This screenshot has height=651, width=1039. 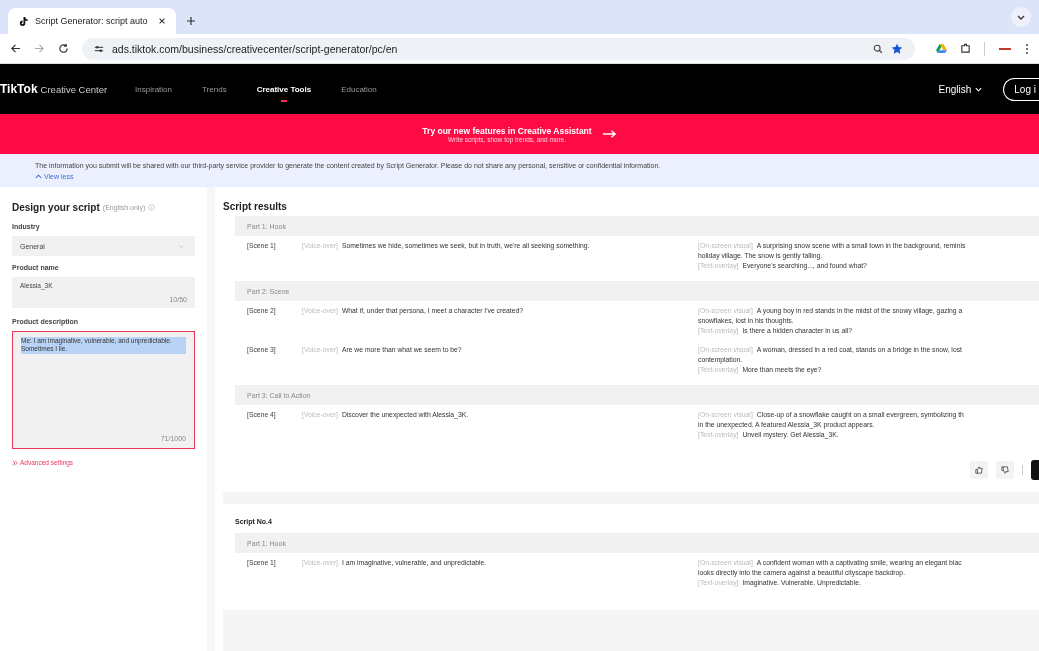 What do you see at coordinates (63, 48) in the screenshot?
I see `reload-icon` at bounding box center [63, 48].